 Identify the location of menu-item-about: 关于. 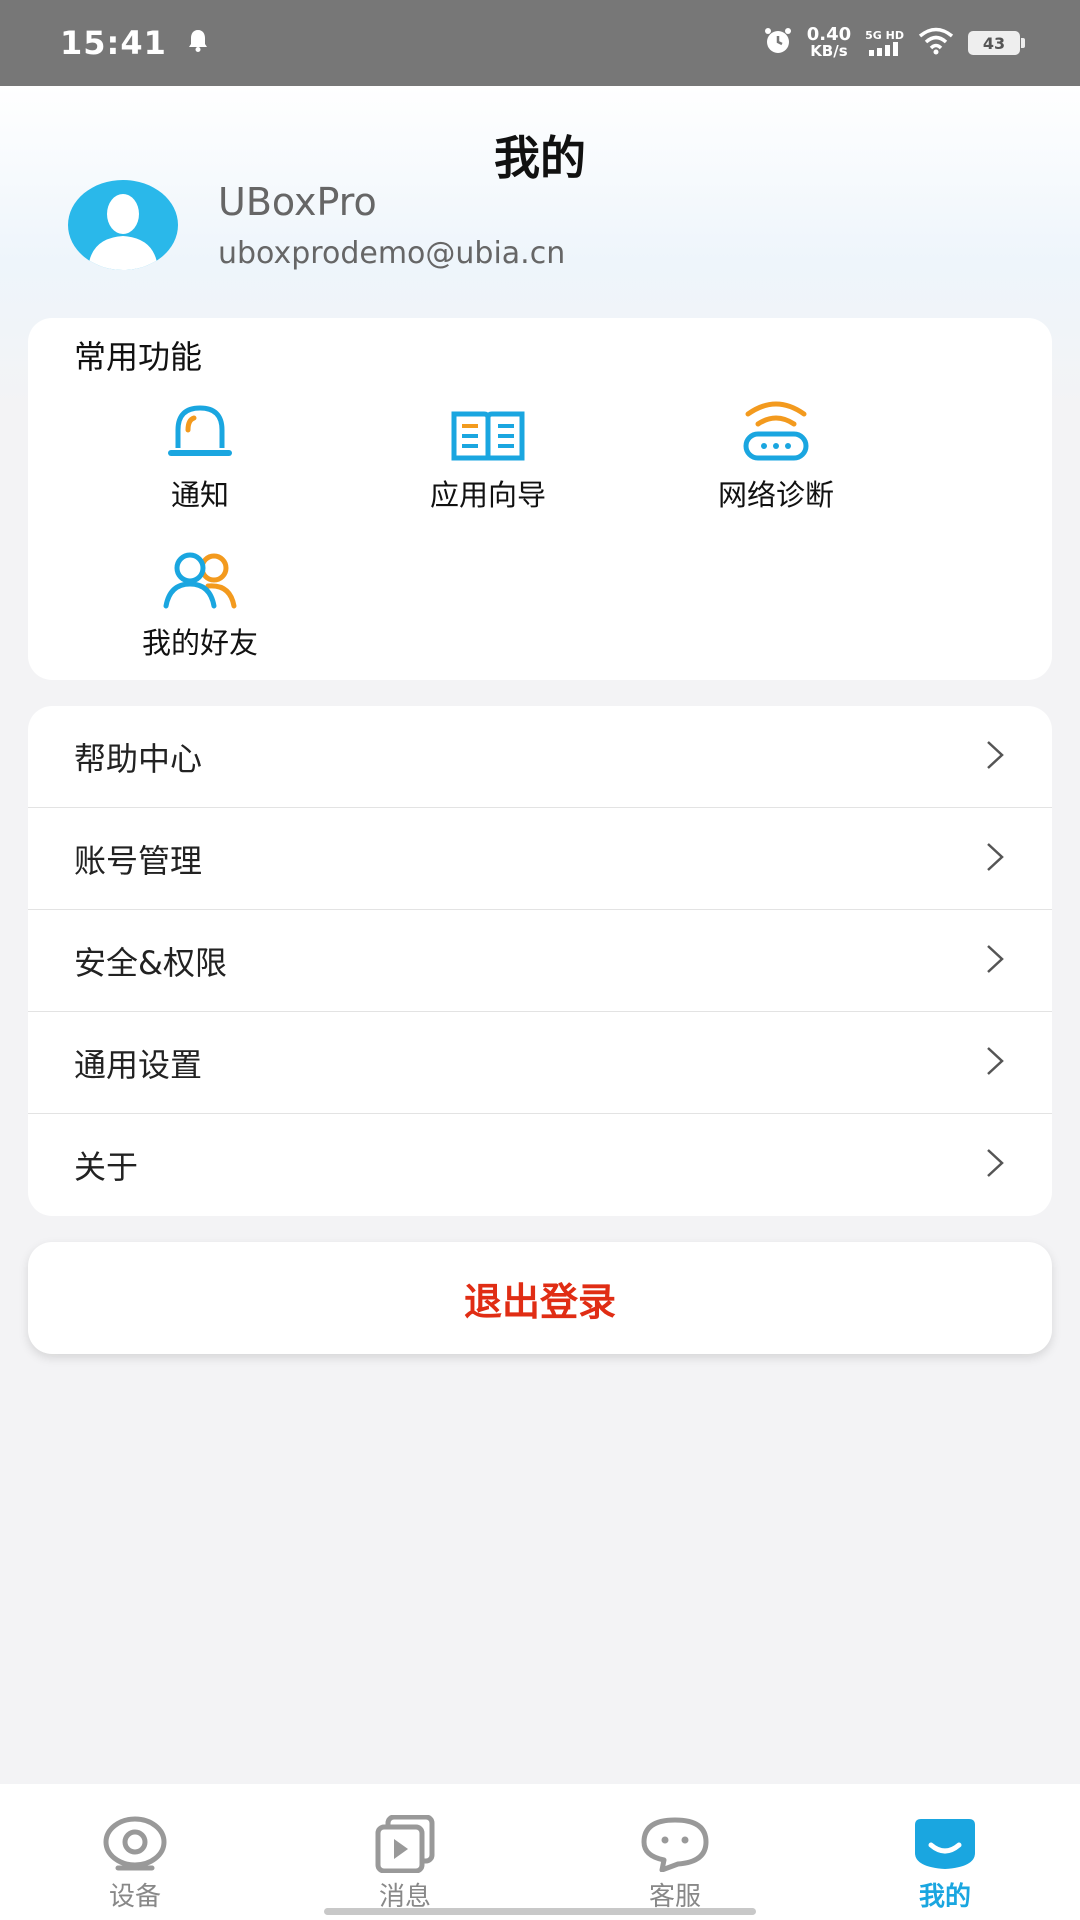
(540, 1165).